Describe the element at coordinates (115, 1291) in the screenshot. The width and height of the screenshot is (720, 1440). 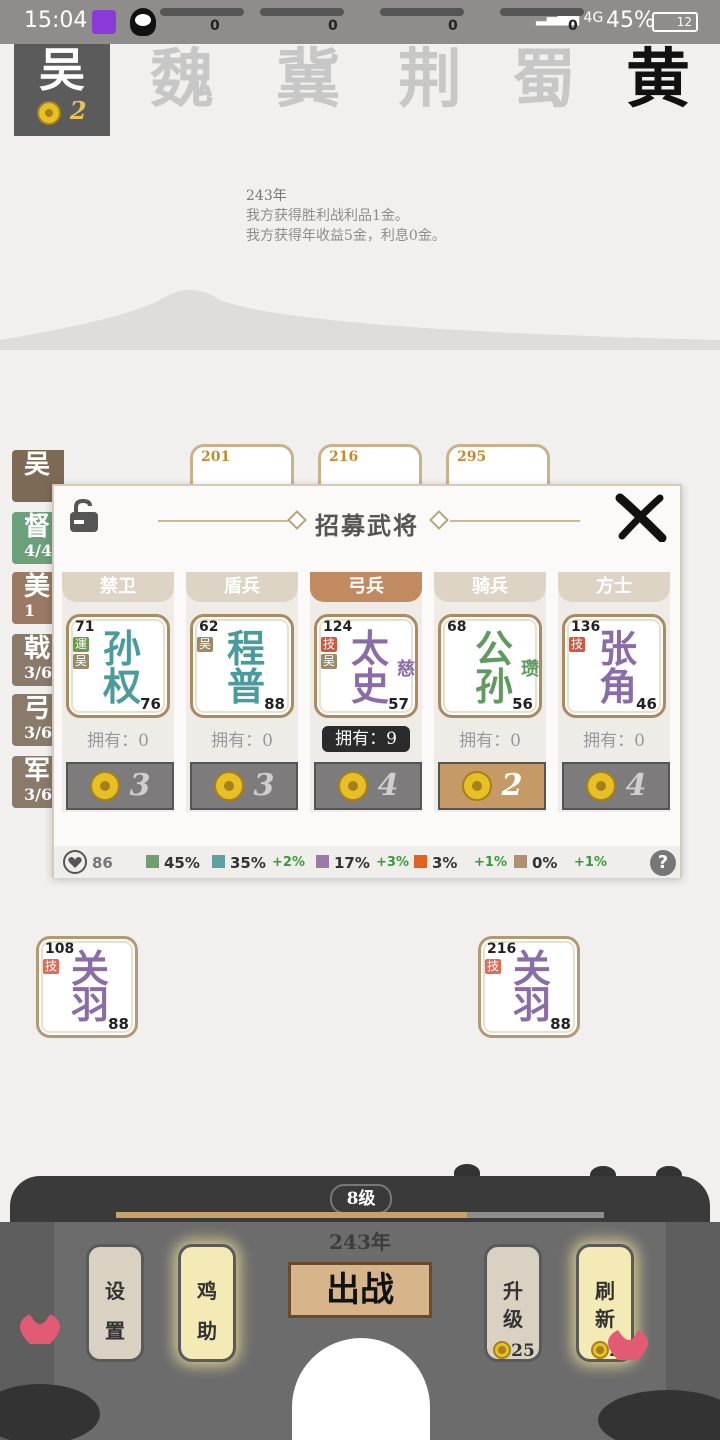
I see `lantern-label: 设` at that location.